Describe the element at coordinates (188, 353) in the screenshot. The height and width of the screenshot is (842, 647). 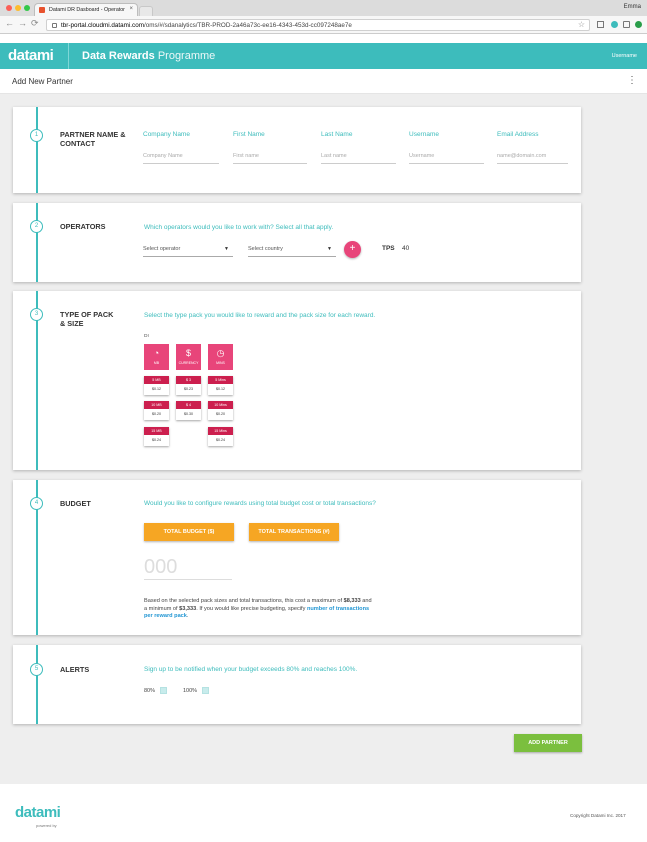
I see `currency-icon: $` at that location.